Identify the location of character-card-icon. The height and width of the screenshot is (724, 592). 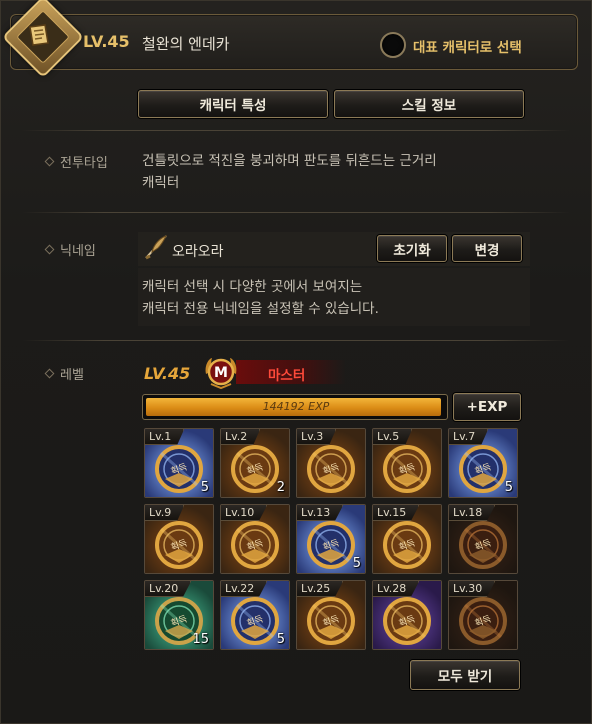
(39, 35).